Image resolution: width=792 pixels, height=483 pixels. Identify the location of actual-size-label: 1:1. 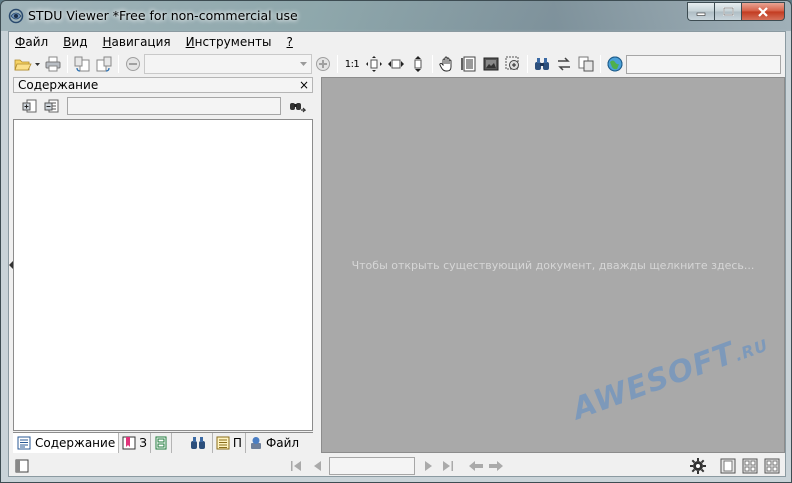
(352, 64).